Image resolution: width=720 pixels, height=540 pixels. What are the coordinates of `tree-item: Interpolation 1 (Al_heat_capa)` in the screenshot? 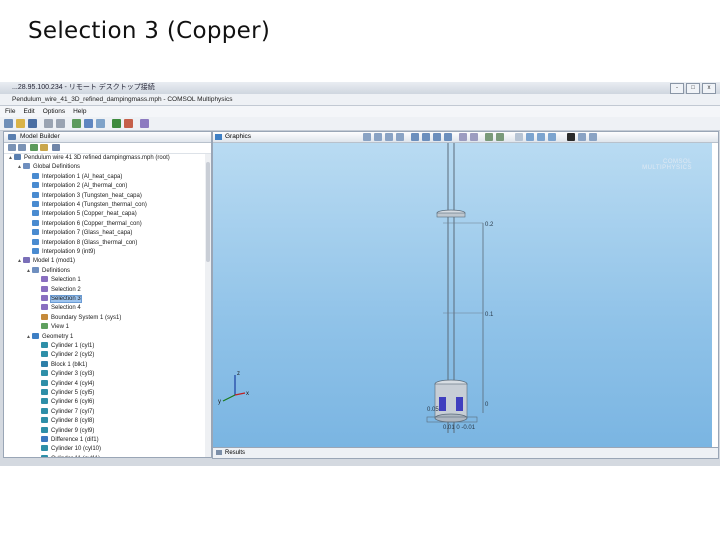 It's located at (74, 177).